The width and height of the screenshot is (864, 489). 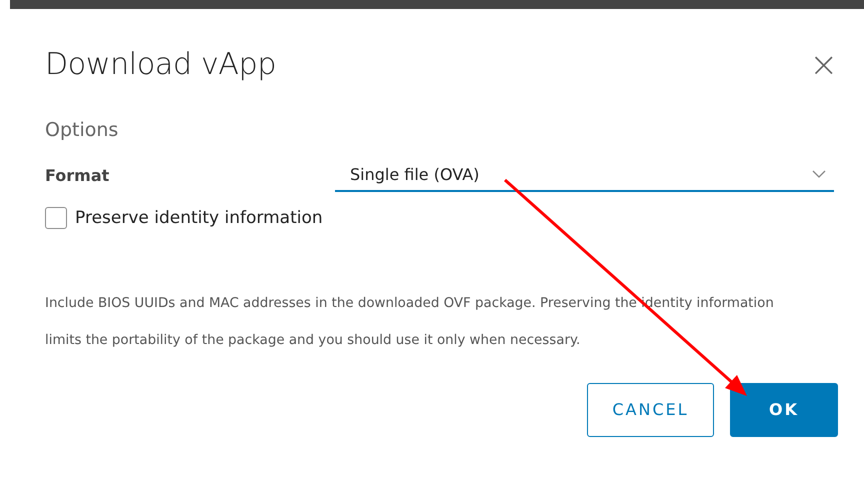 What do you see at coordinates (584, 176) in the screenshot?
I see `format-dropdown: Single file (OVA)` at bounding box center [584, 176].